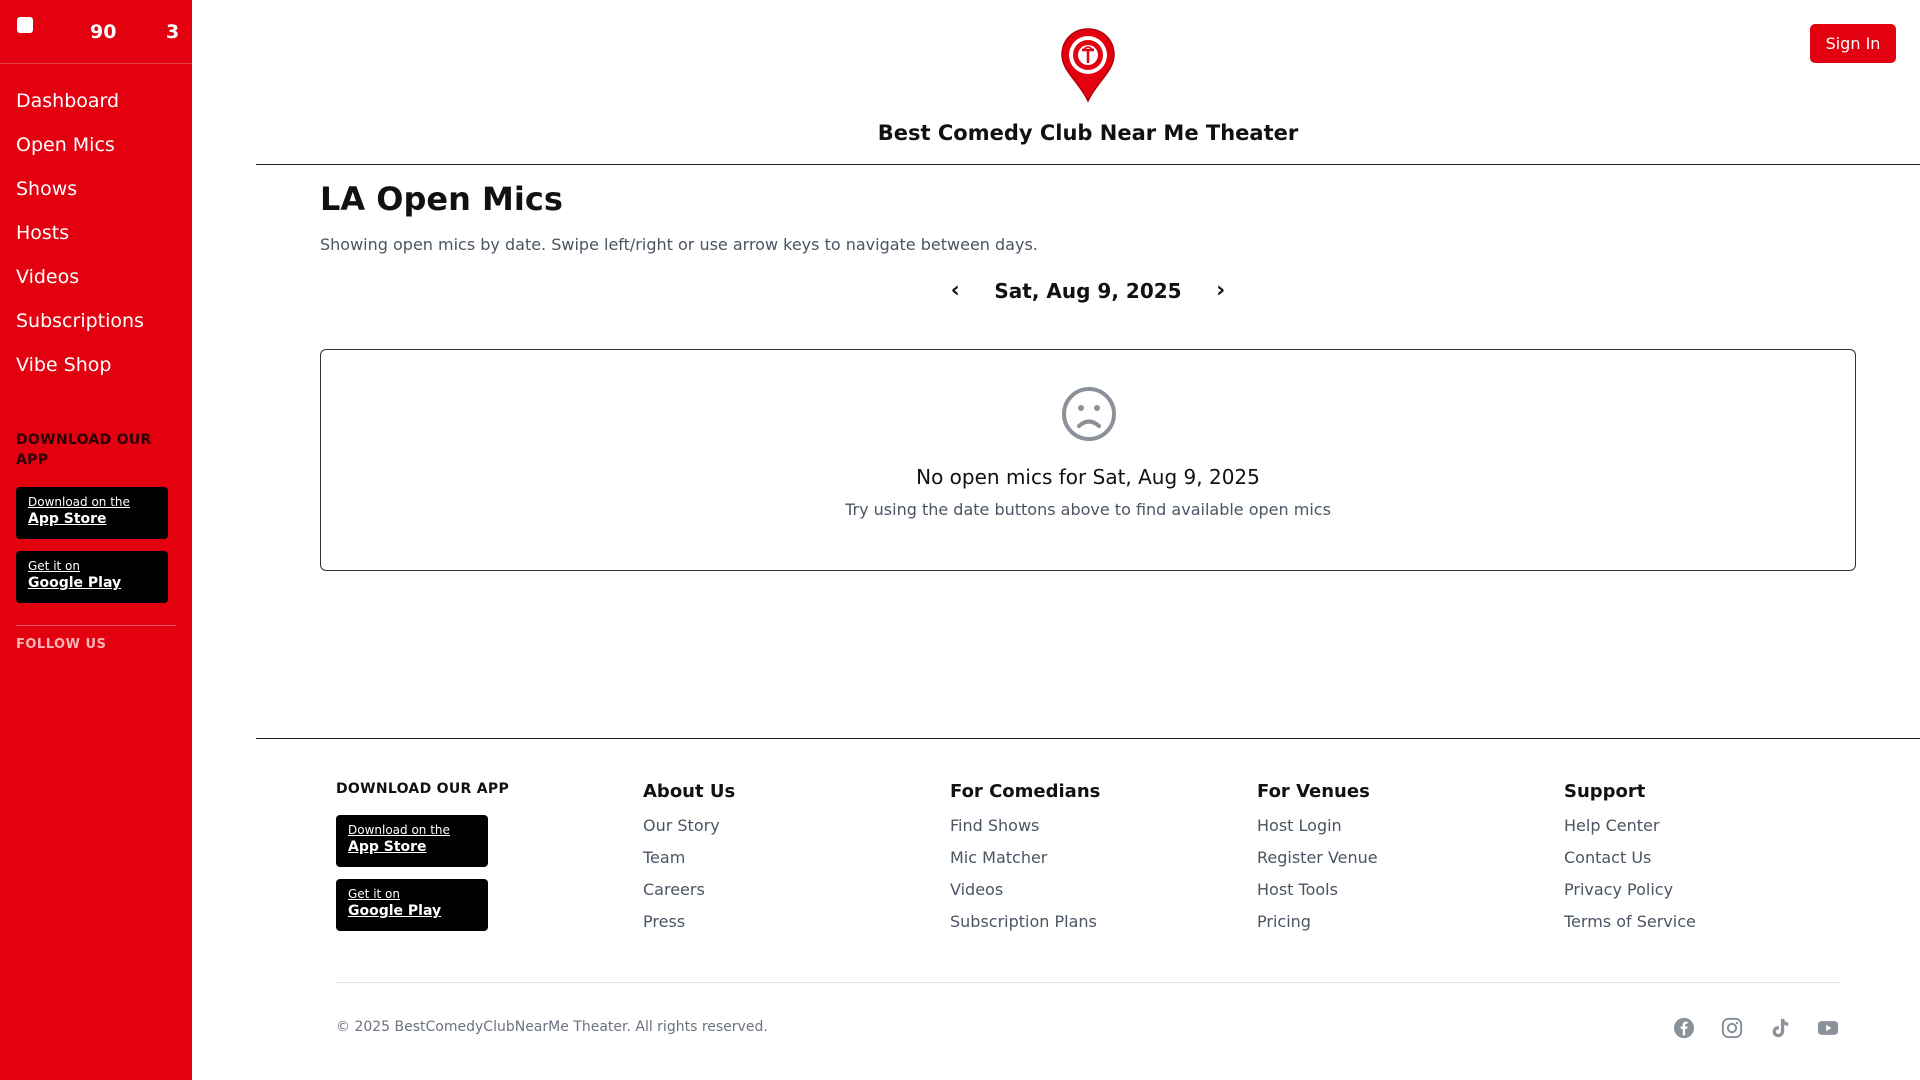 The width and height of the screenshot is (1920, 1080). What do you see at coordinates (173, 32) in the screenshot?
I see `sidebar-count-right: 3` at bounding box center [173, 32].